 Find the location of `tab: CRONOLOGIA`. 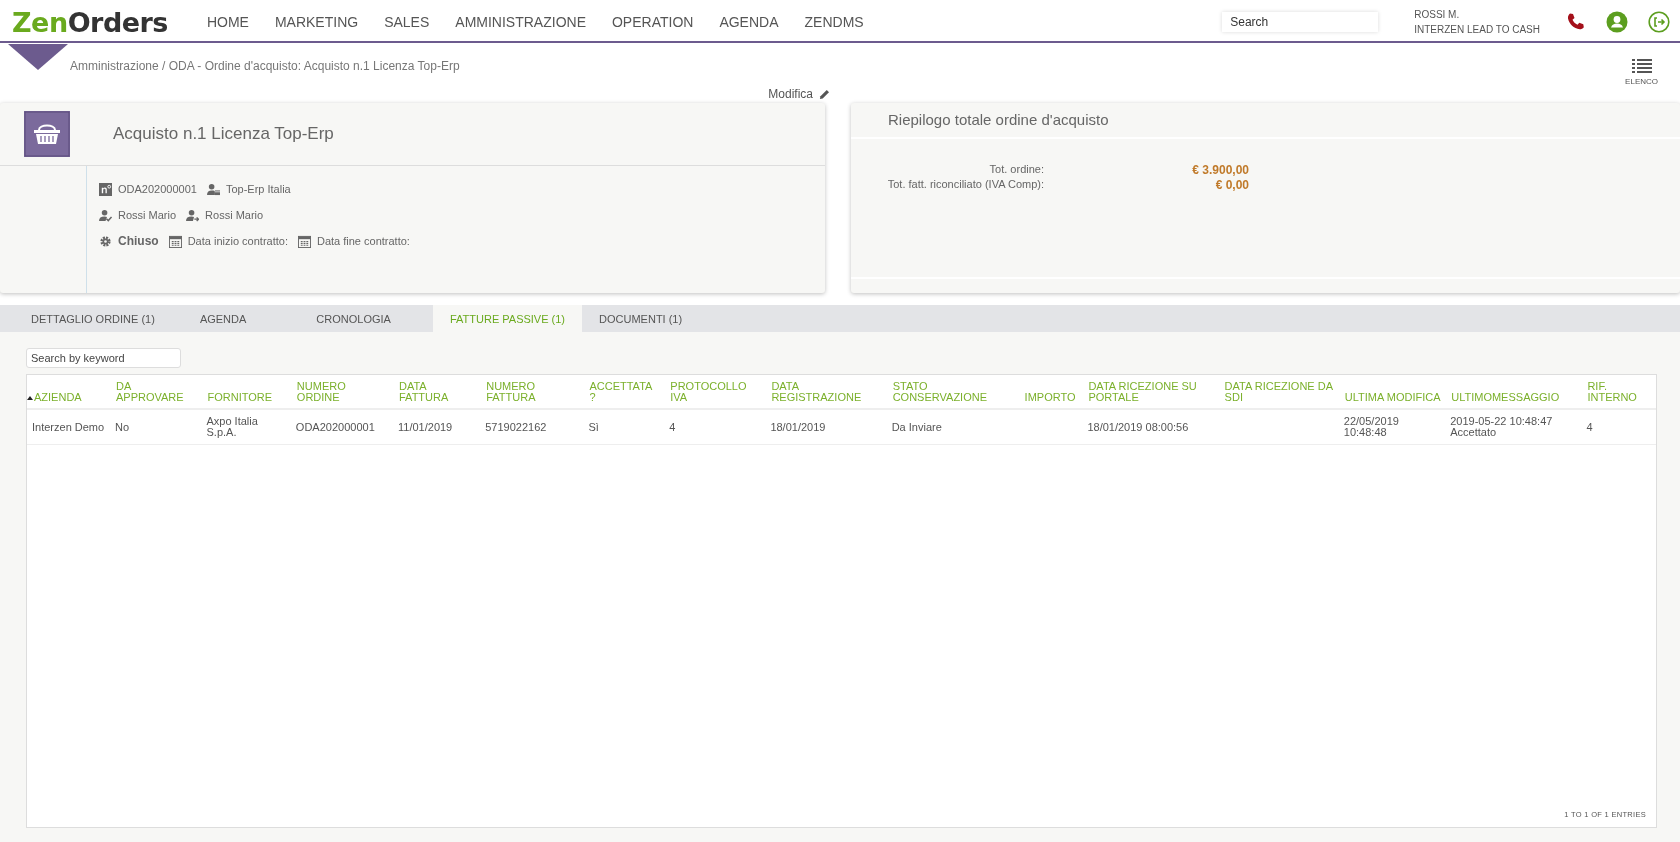

tab: CRONOLOGIA is located at coordinates (360, 318).